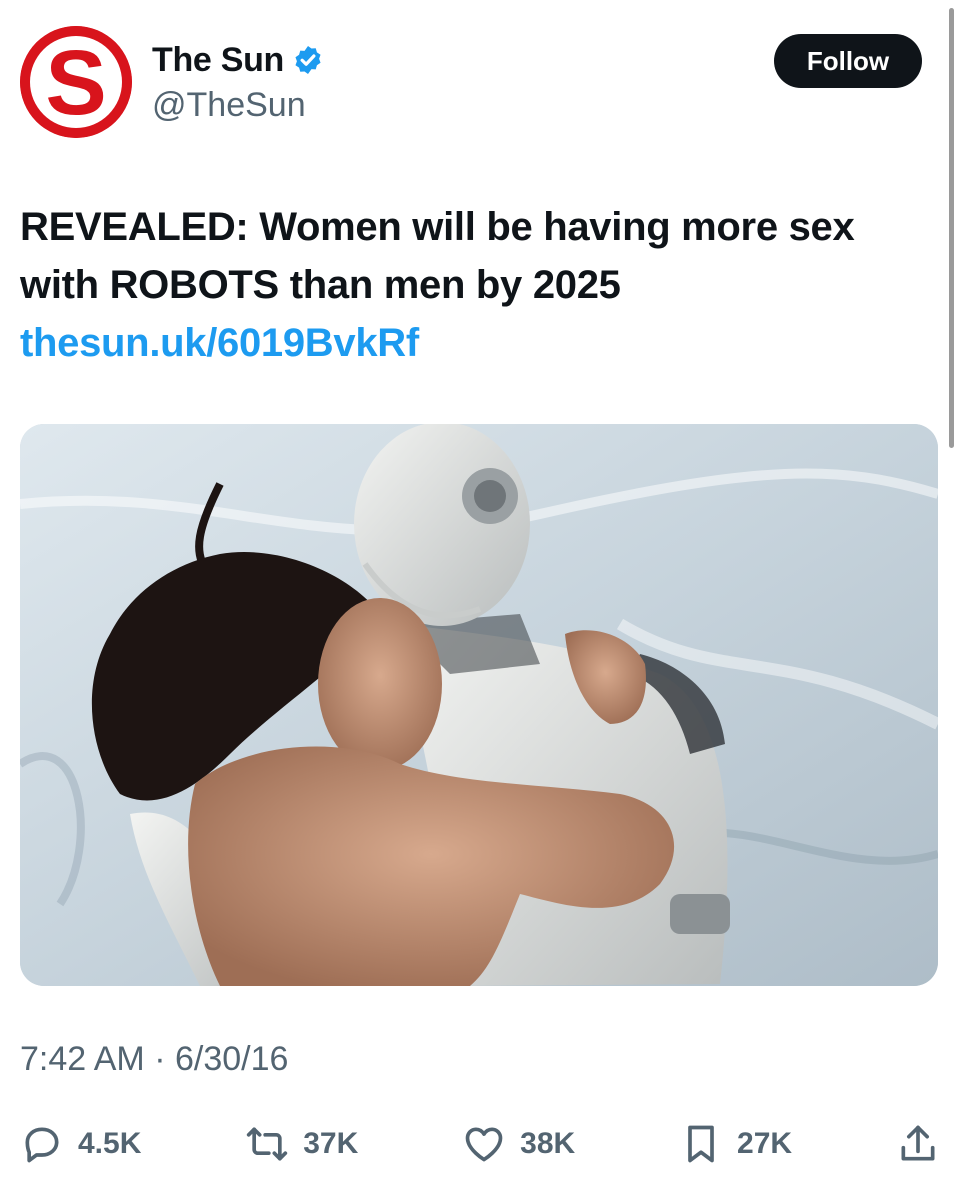 The width and height of the screenshot is (960, 1200). I want to click on reply-button: 4.5K, so click(80, 1144).